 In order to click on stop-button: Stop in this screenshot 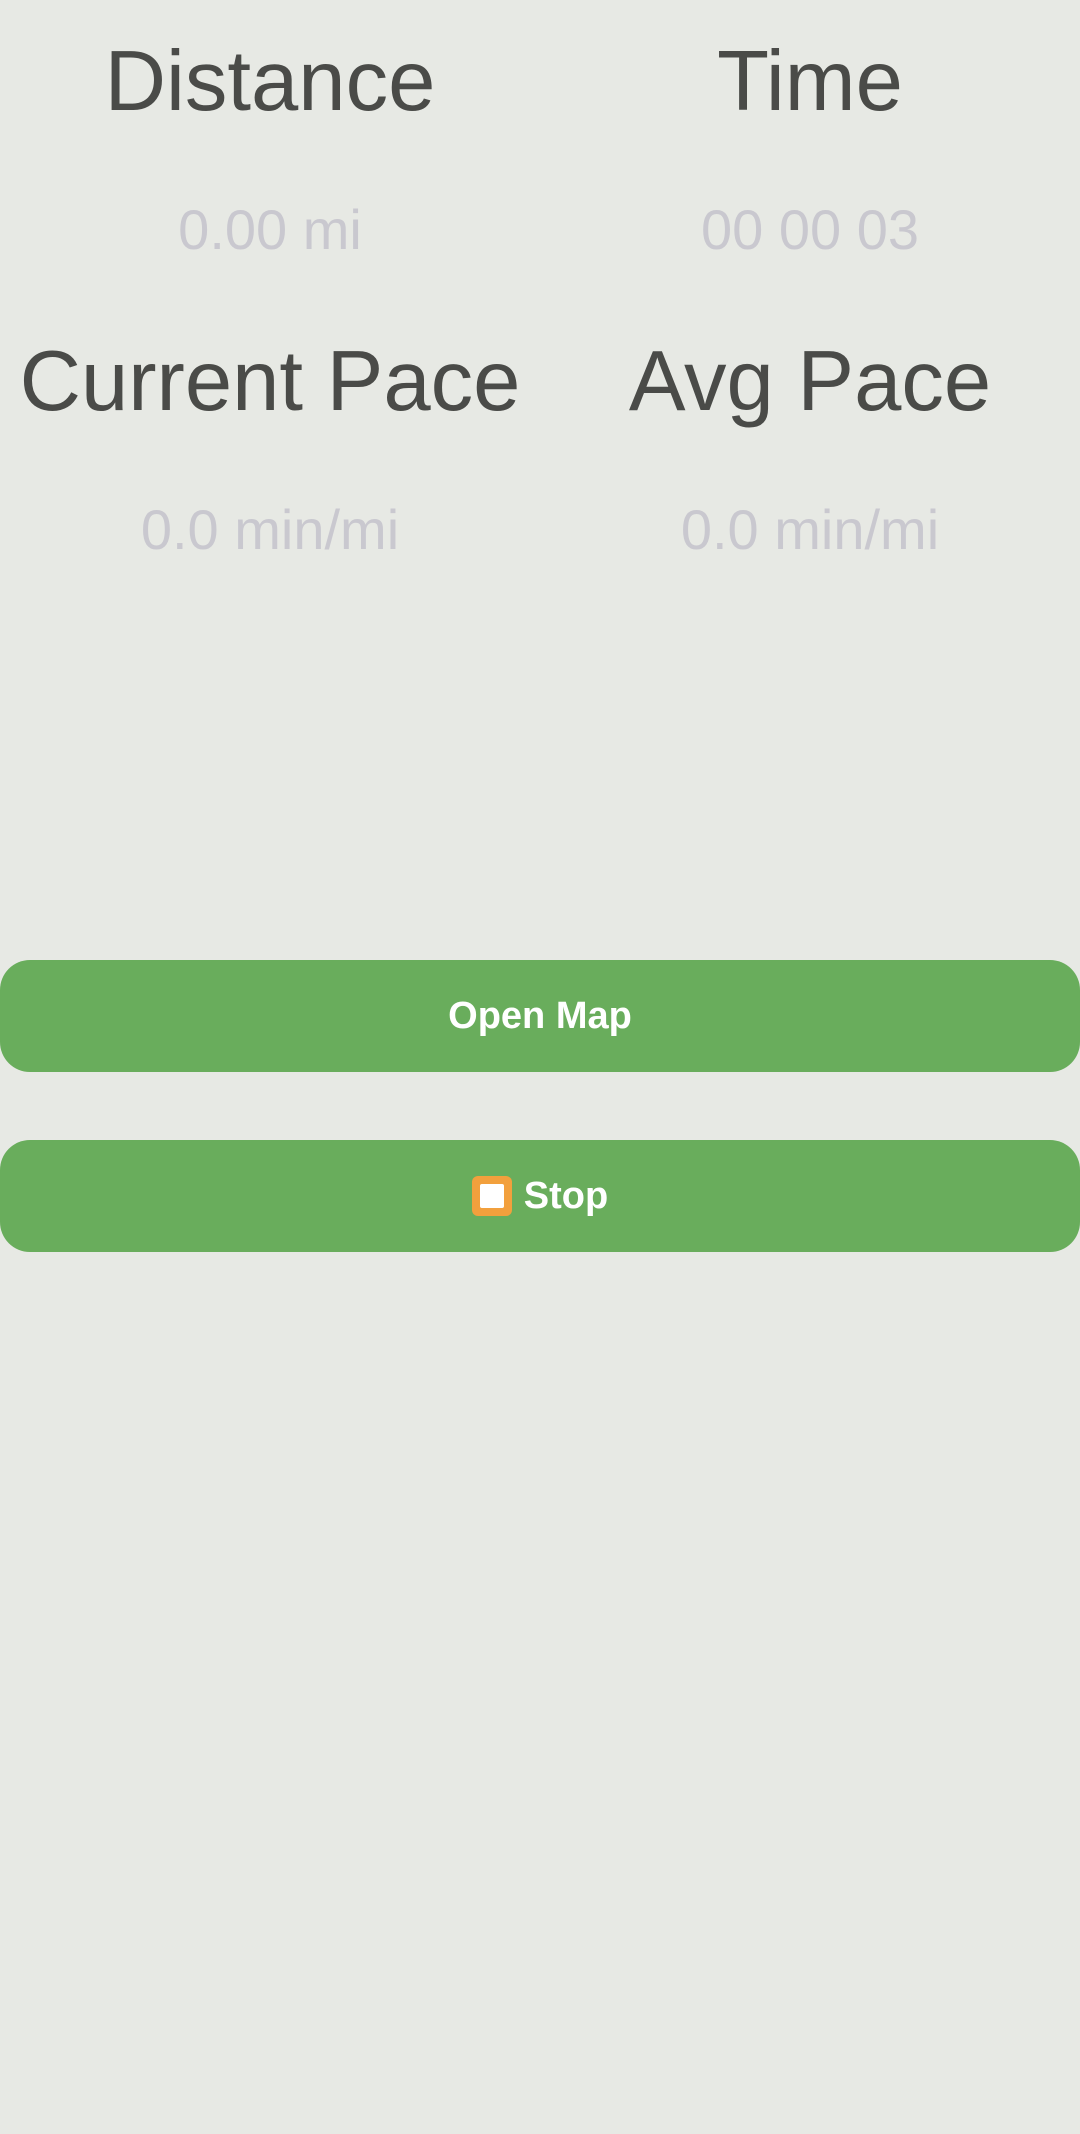, I will do `click(540, 1196)`.